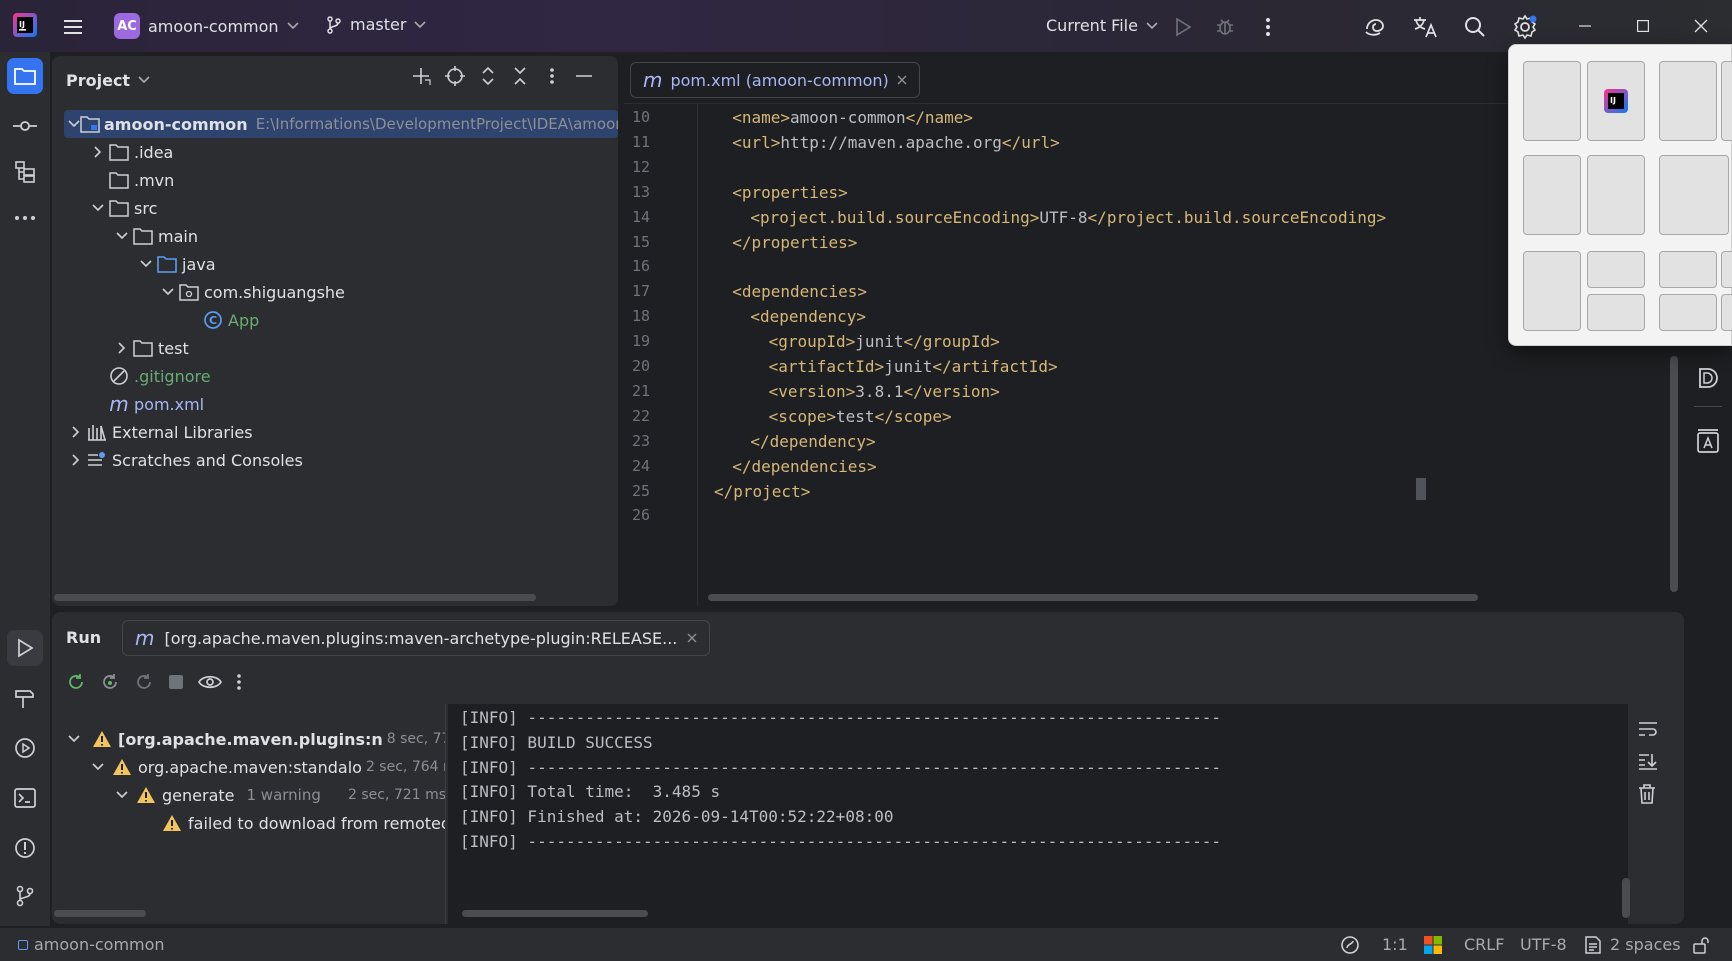 This screenshot has width=1732, height=961. Describe the element at coordinates (1648, 794) in the screenshot. I see `clear-console-trash-icon` at that location.